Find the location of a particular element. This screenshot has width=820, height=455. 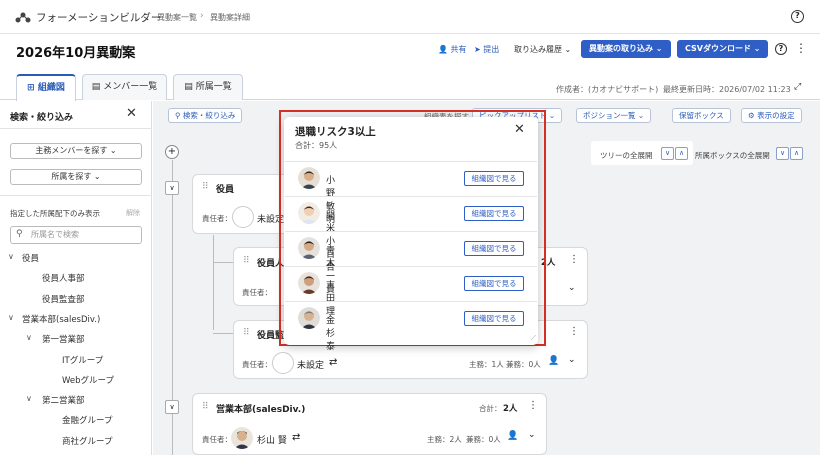

import-transfer-label: 異動案の取り込み is located at coordinates (621, 48).